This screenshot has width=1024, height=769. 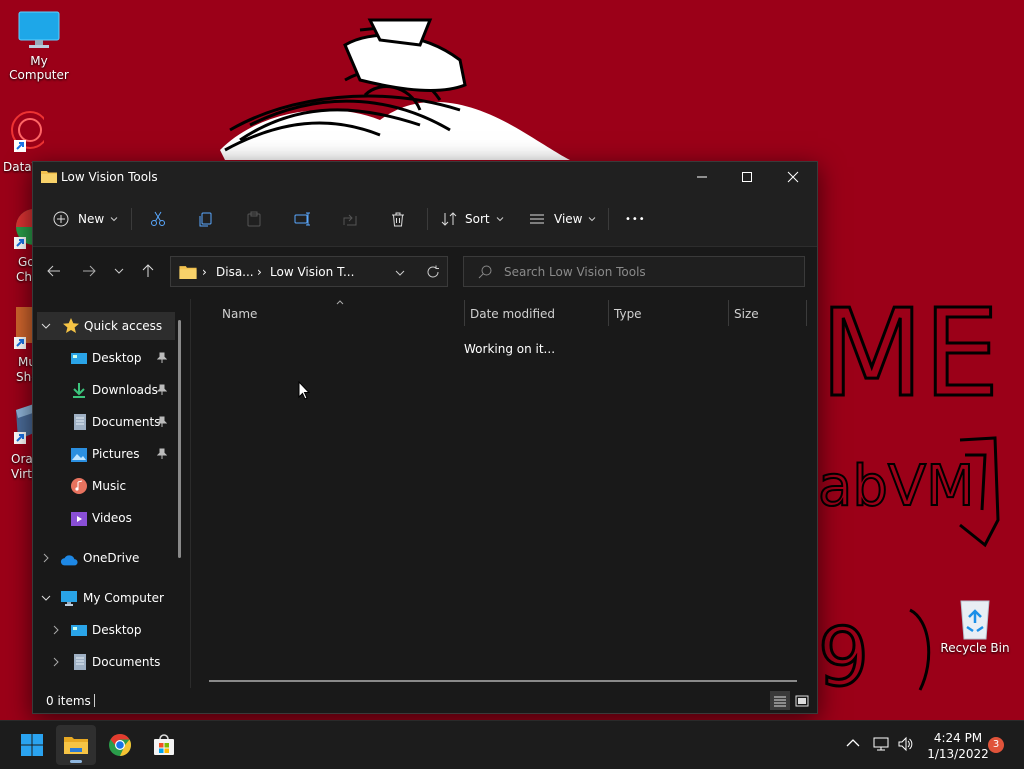 I want to click on taskbar: 4:24 PM 1/13/2022 3, so click(x=512, y=744).